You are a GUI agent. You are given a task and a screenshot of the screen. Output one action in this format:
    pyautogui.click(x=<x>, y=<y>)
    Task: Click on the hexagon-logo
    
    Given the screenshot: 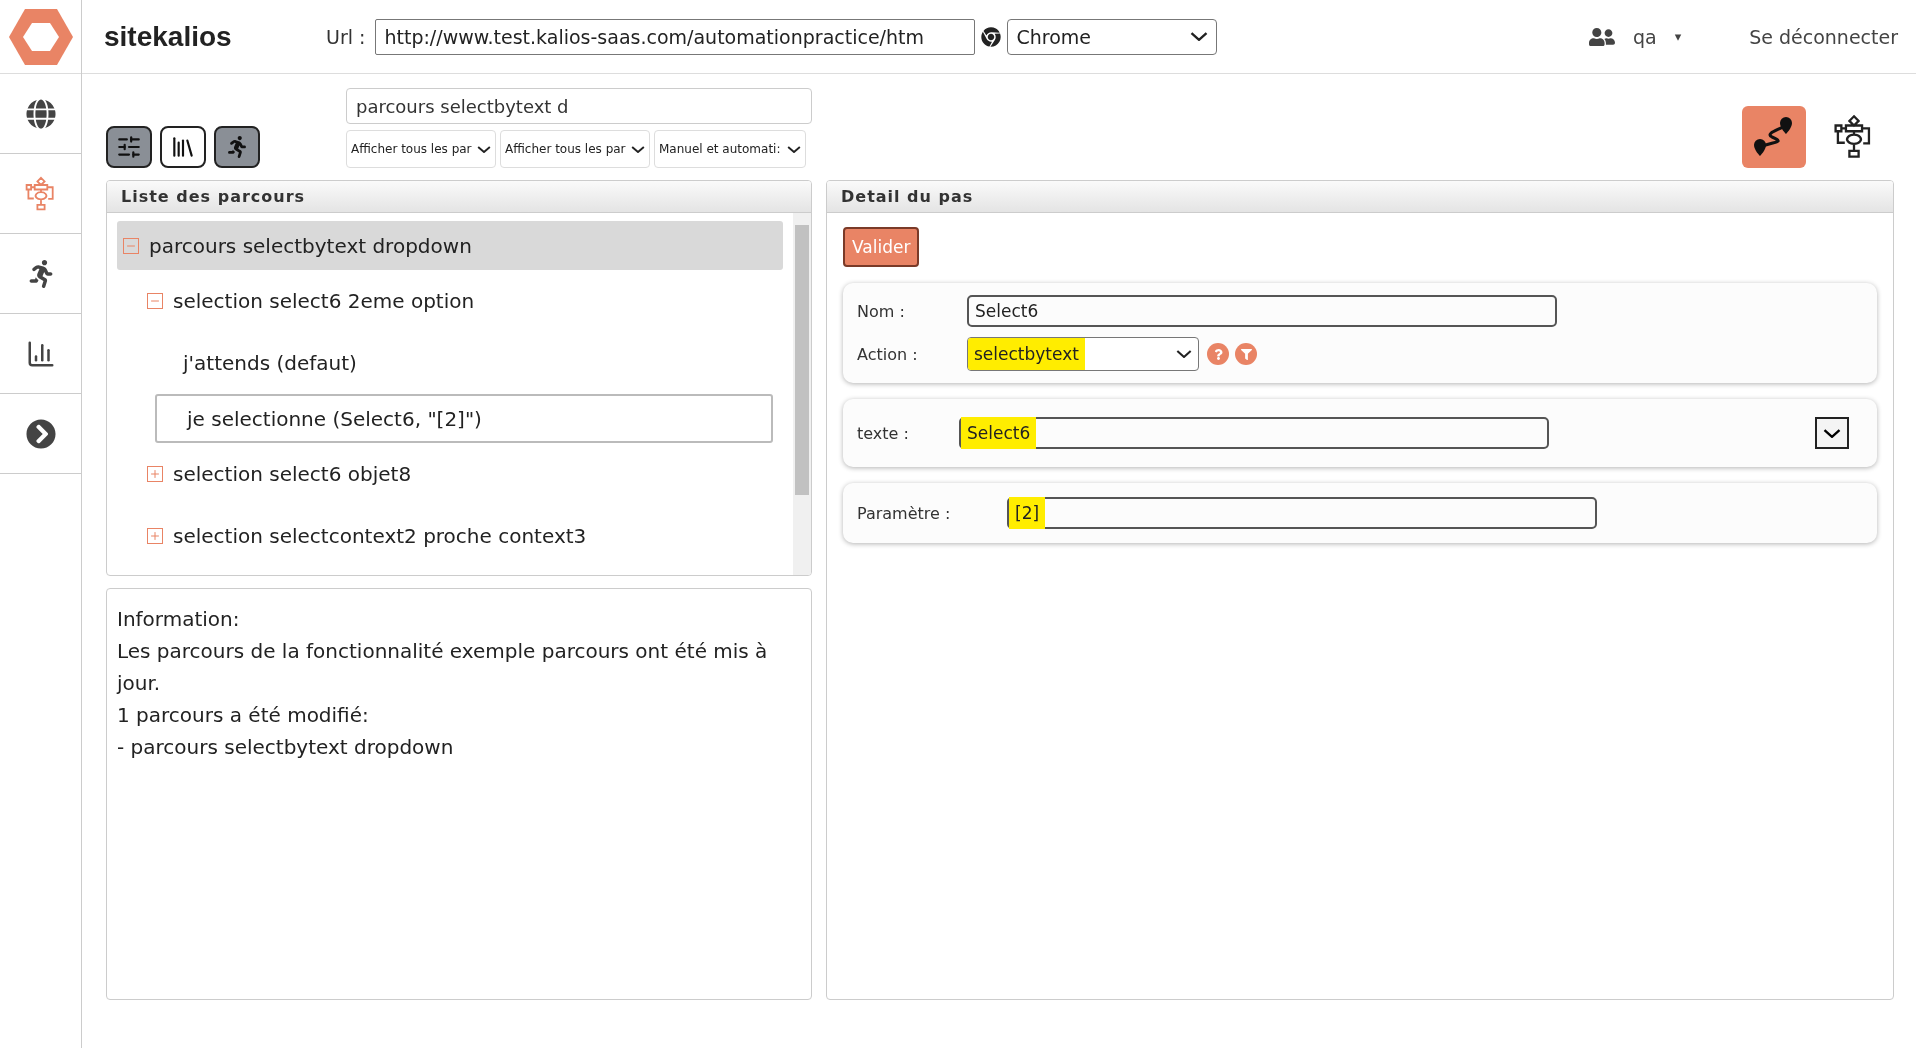 What is the action you would take?
    pyautogui.click(x=40, y=36)
    